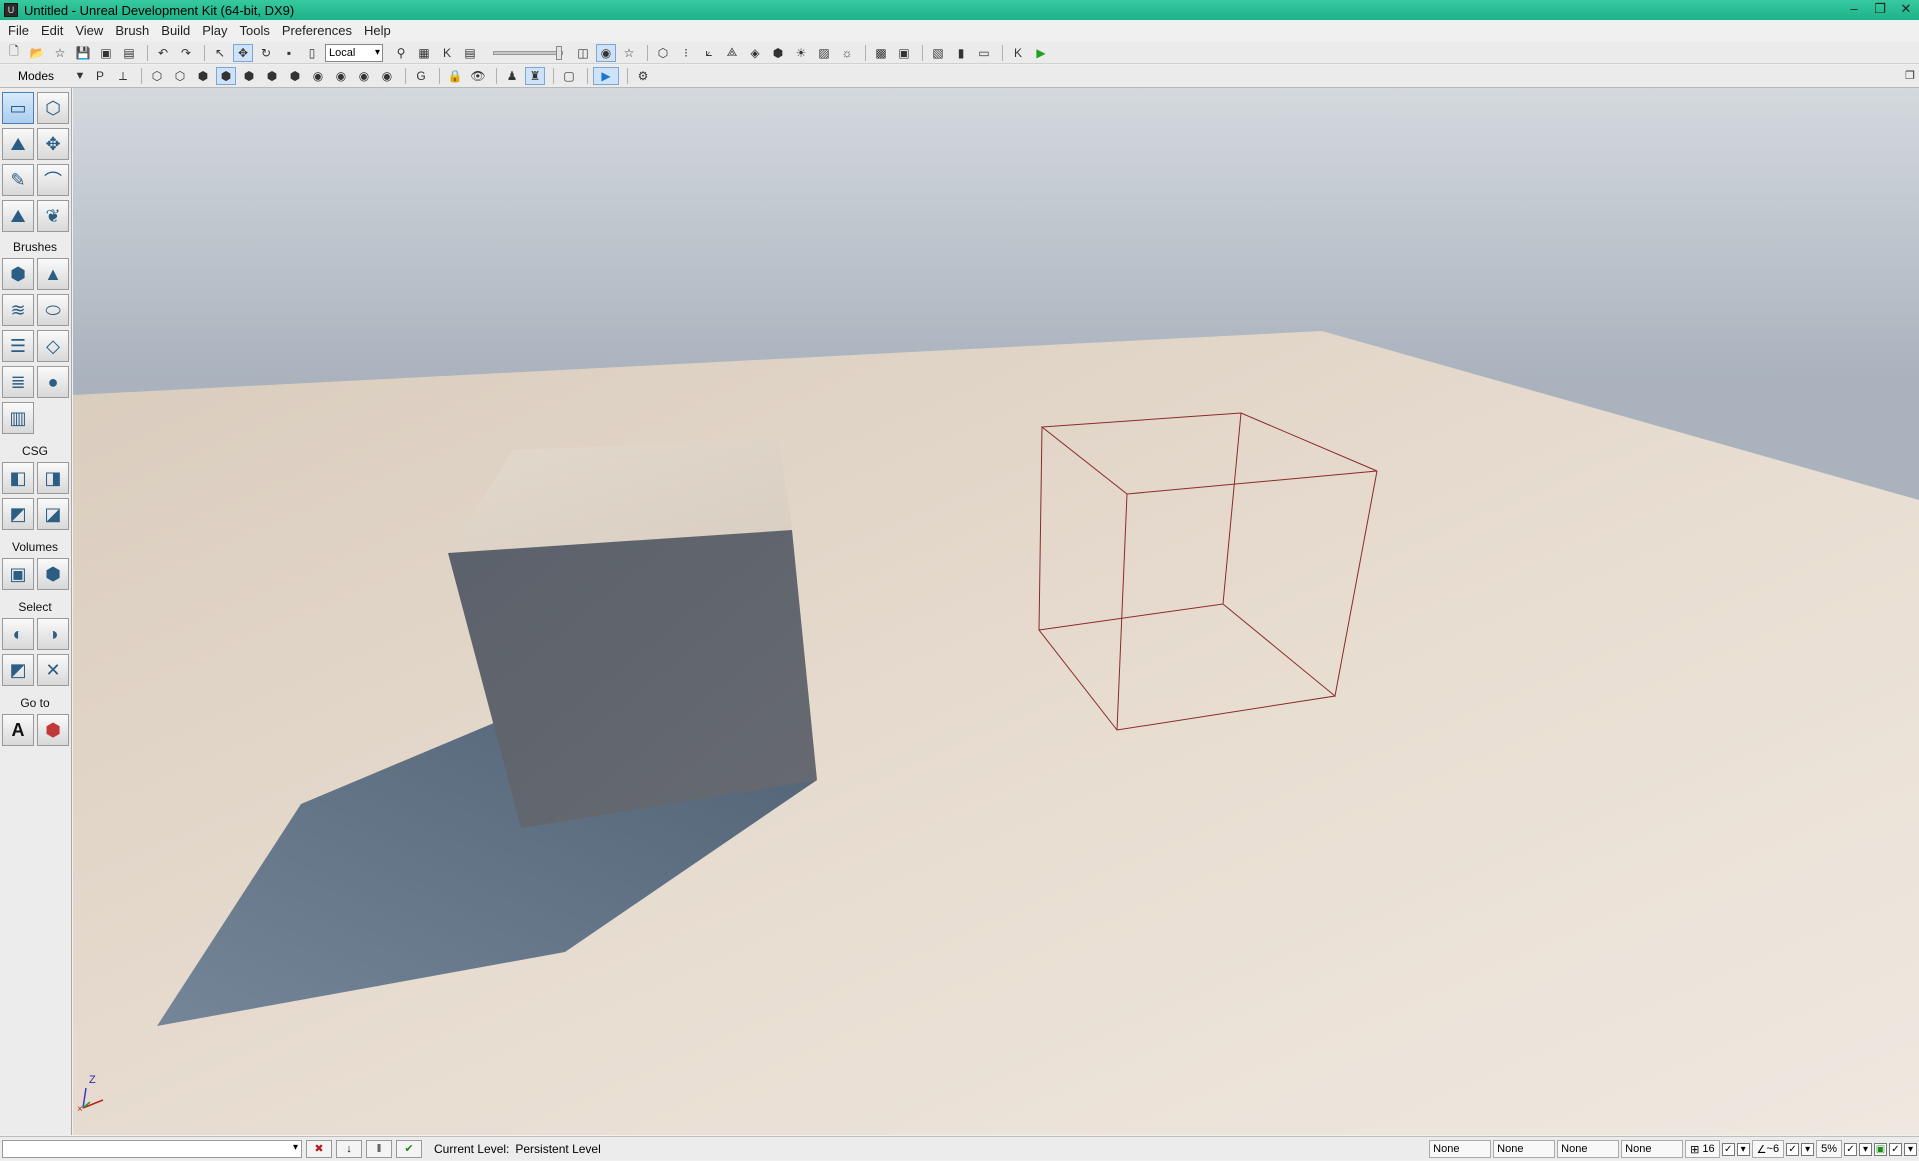  Describe the element at coordinates (226, 76) in the screenshot. I see `lit-icon: ⬢` at that location.